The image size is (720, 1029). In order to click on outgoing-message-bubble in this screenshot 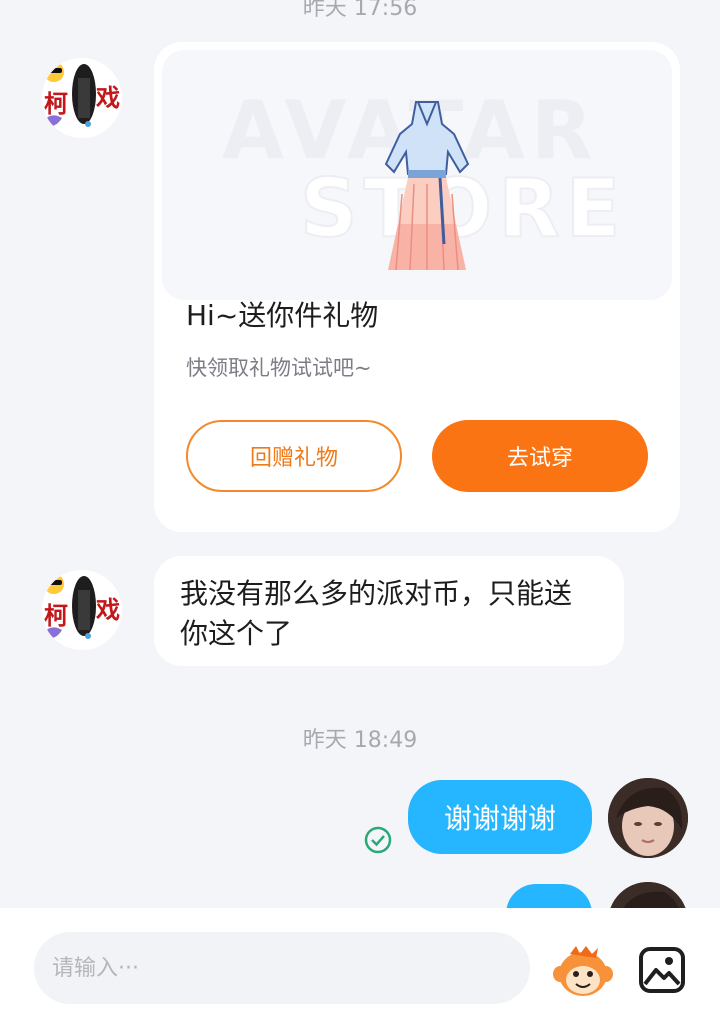, I will do `click(549, 896)`.